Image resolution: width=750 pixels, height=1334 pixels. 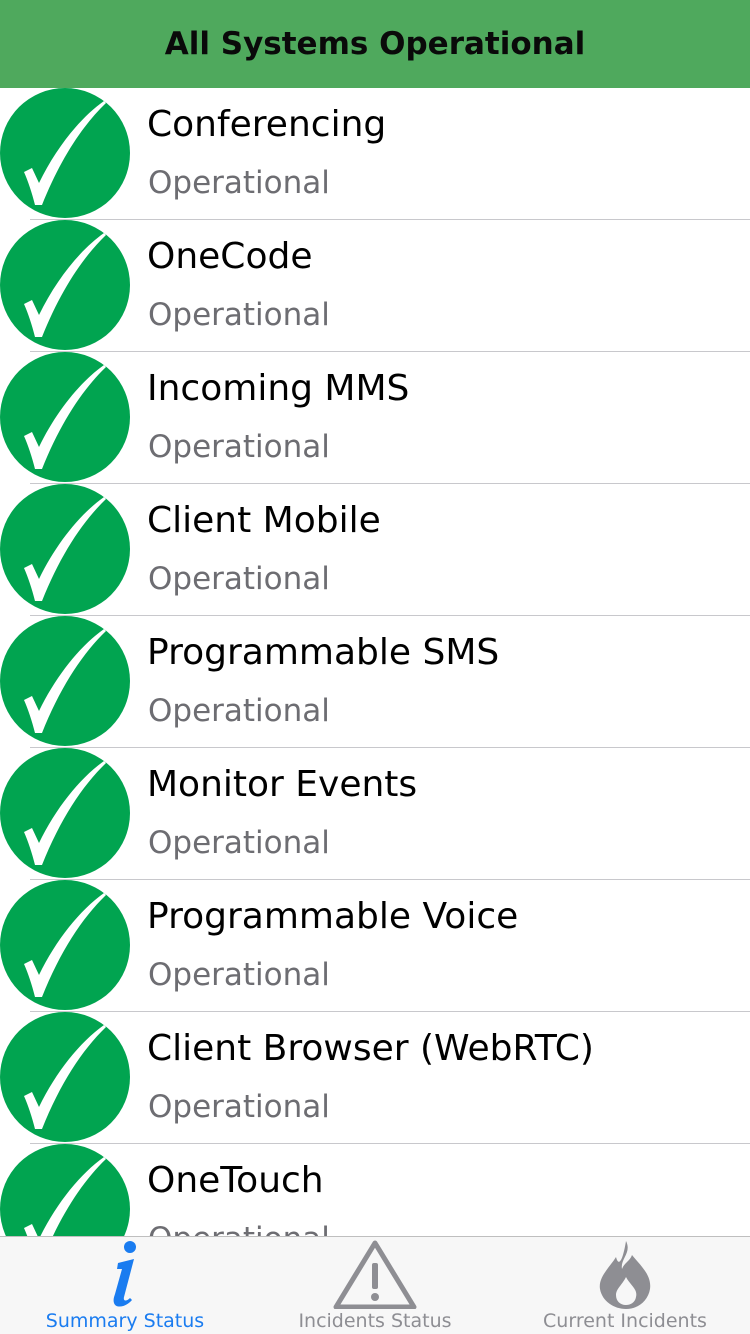 What do you see at coordinates (375, 550) in the screenshot?
I see `service-row: Client Mobile Operational` at bounding box center [375, 550].